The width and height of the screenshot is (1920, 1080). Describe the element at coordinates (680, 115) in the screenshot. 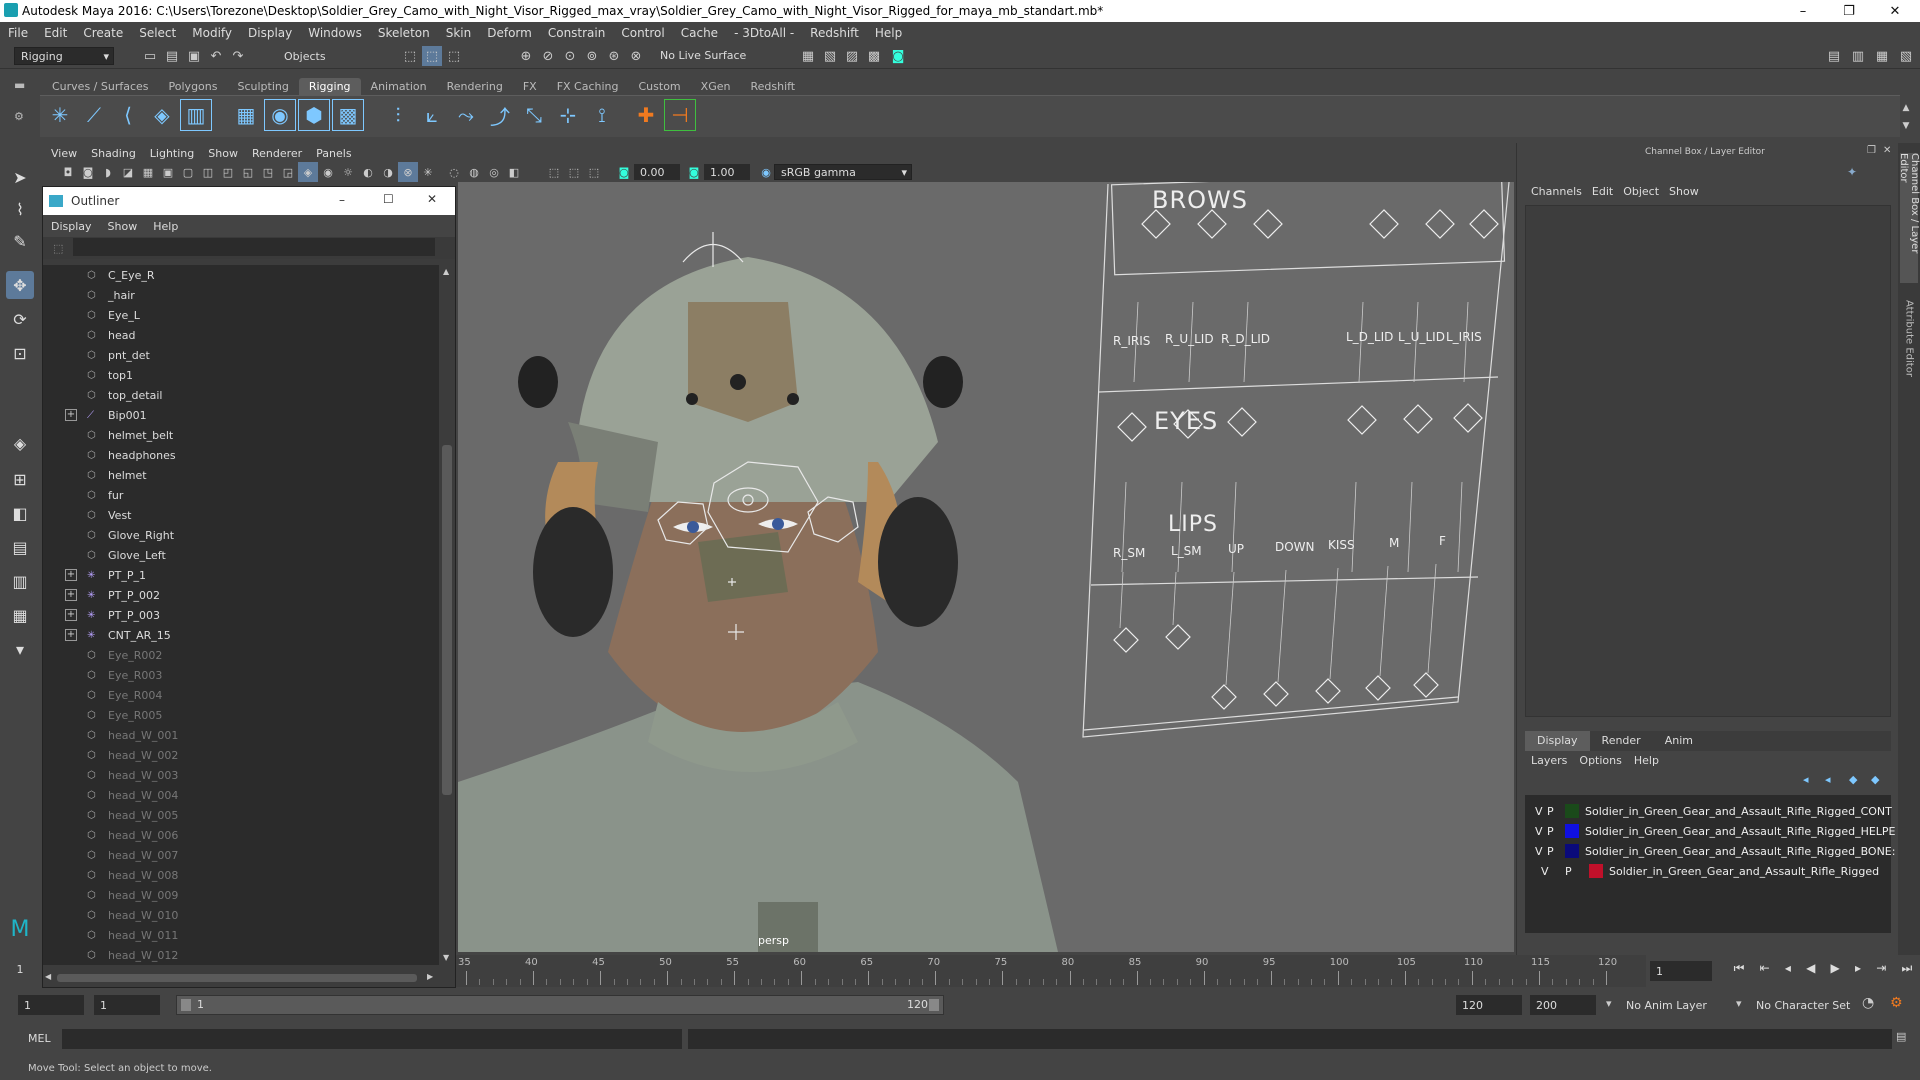

I see `create-rig-icon: ⊣` at that location.